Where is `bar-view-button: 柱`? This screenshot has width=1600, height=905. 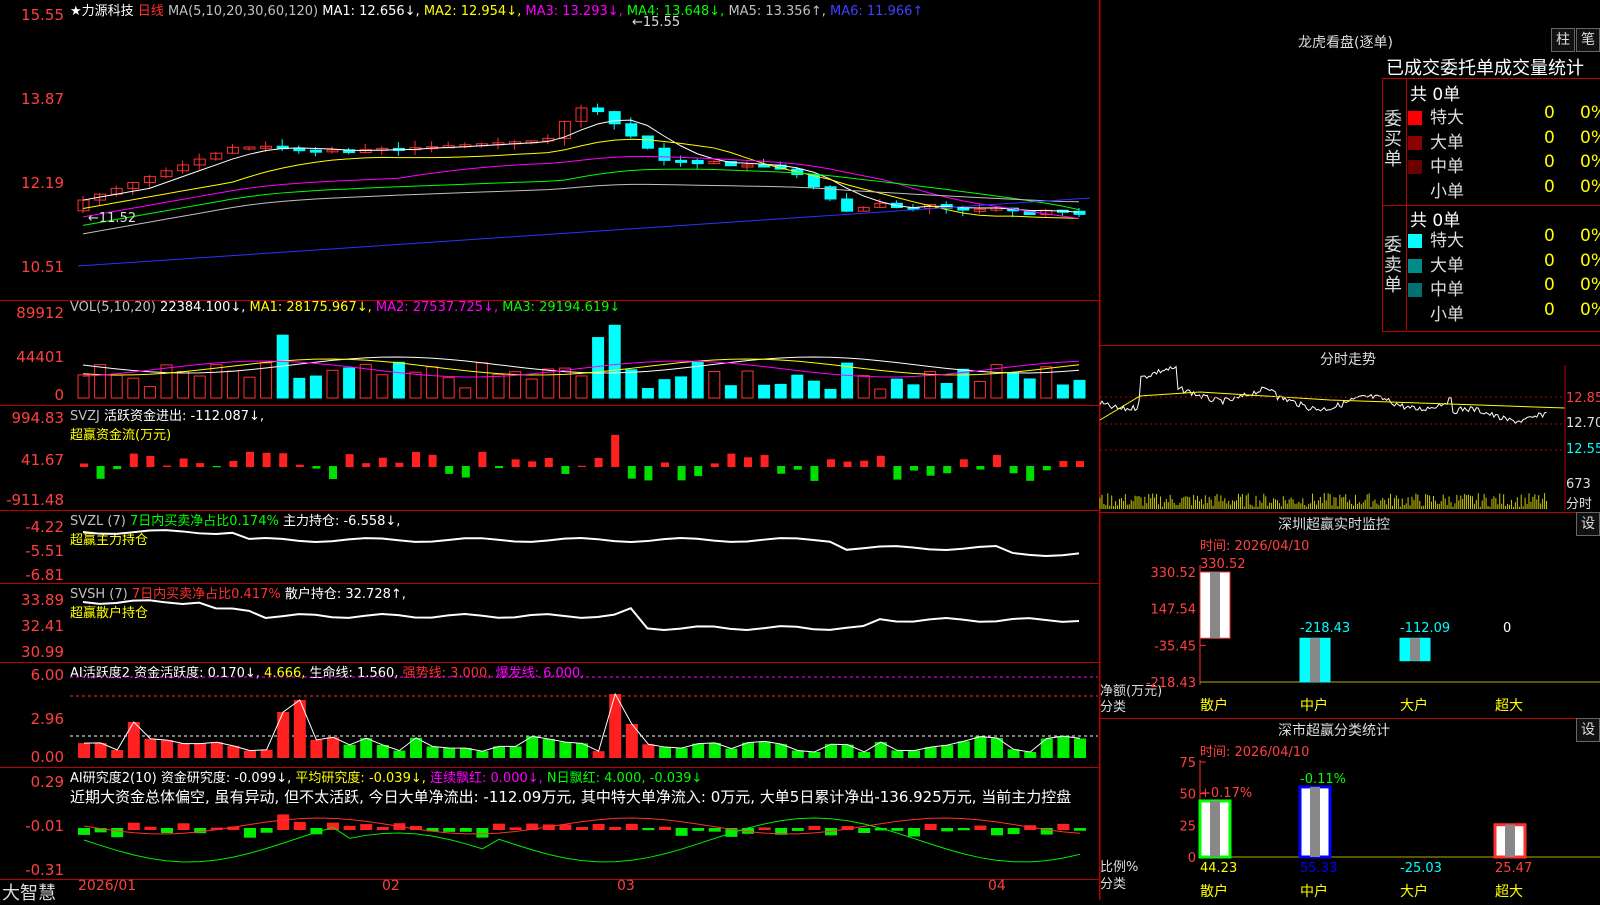 bar-view-button: 柱 is located at coordinates (1563, 40).